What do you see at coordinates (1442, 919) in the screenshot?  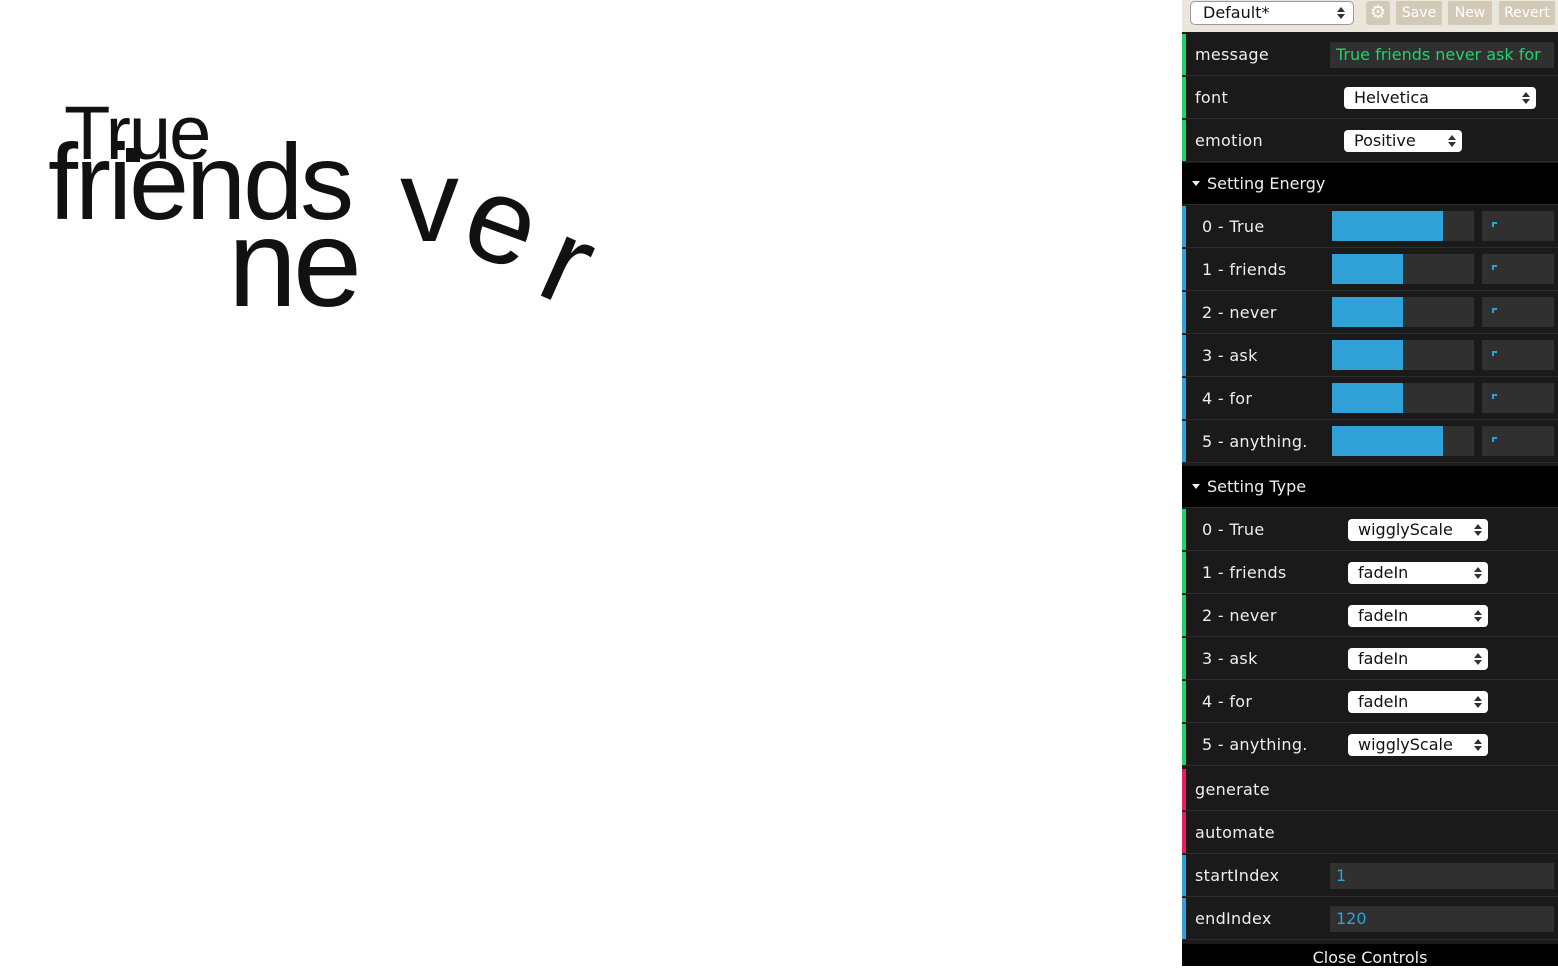 I see `end-index-input: 120` at bounding box center [1442, 919].